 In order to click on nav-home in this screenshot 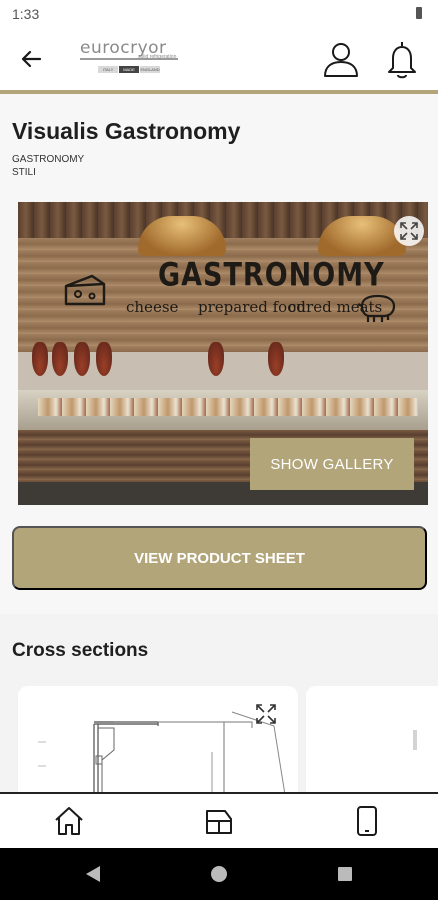, I will do `click(69, 821)`.